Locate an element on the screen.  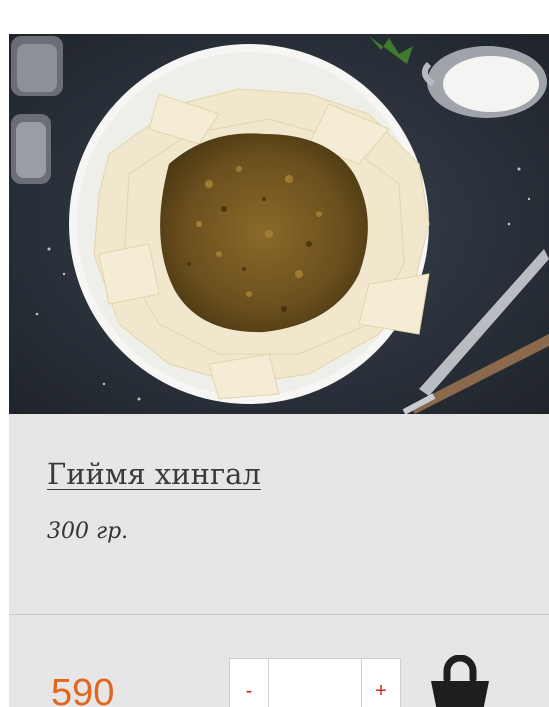
quantity-stepper: - + is located at coordinates (315, 682).